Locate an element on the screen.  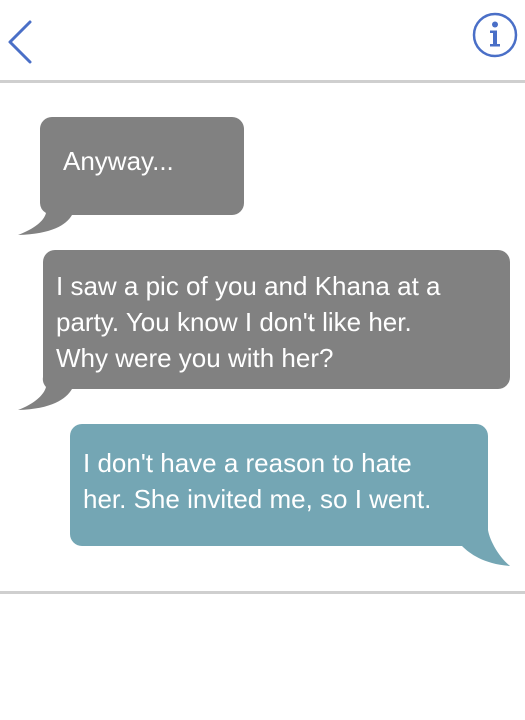
chevron-left-icon is located at coordinates (20, 42).